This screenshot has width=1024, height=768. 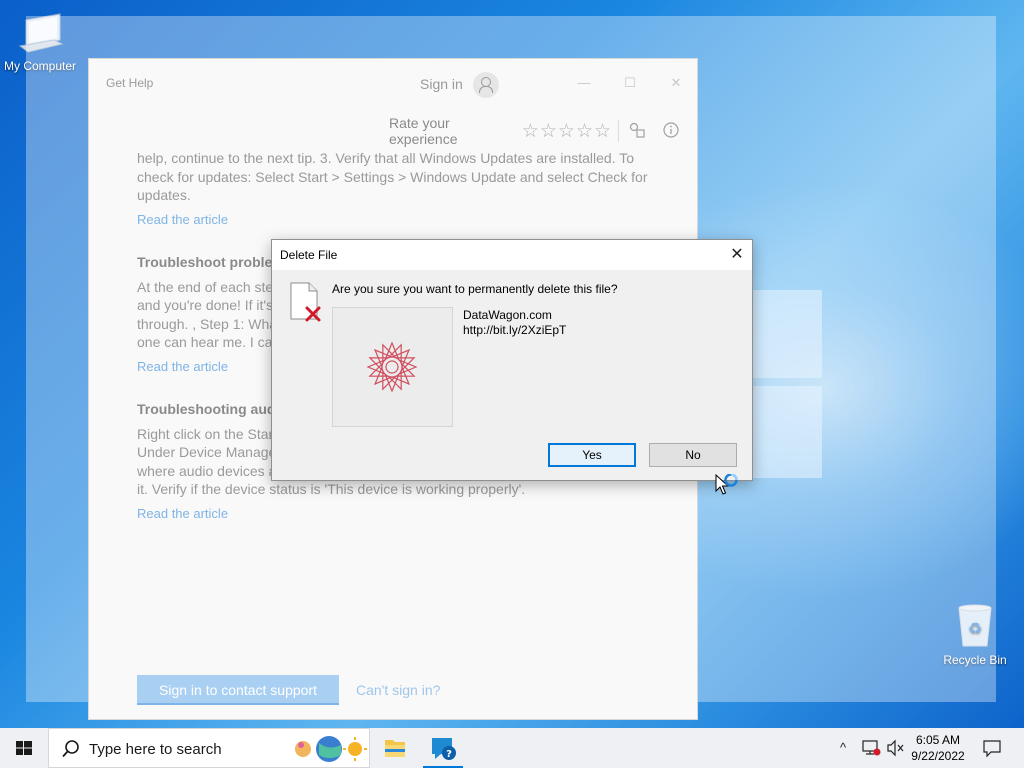 What do you see at coordinates (309, 255) in the screenshot?
I see `dialog-title: Delete File` at bounding box center [309, 255].